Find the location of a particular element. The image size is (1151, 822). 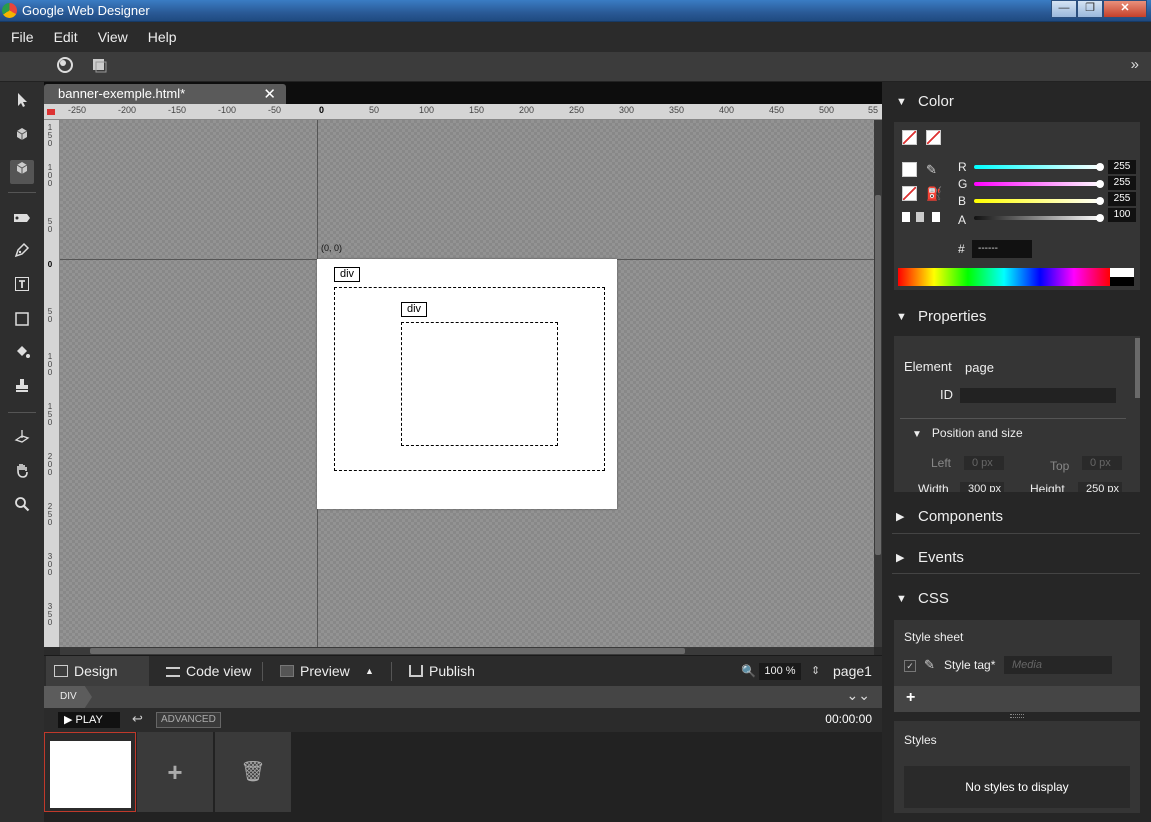

publish-button: Publish is located at coordinates (442, 671).